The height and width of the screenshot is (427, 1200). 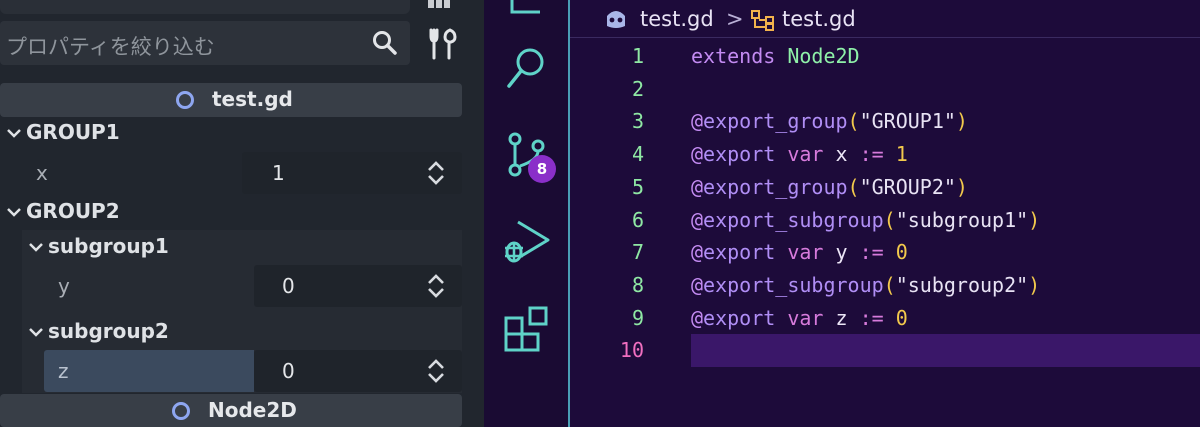 I want to click on group-label: GROUP1, so click(x=73, y=132).